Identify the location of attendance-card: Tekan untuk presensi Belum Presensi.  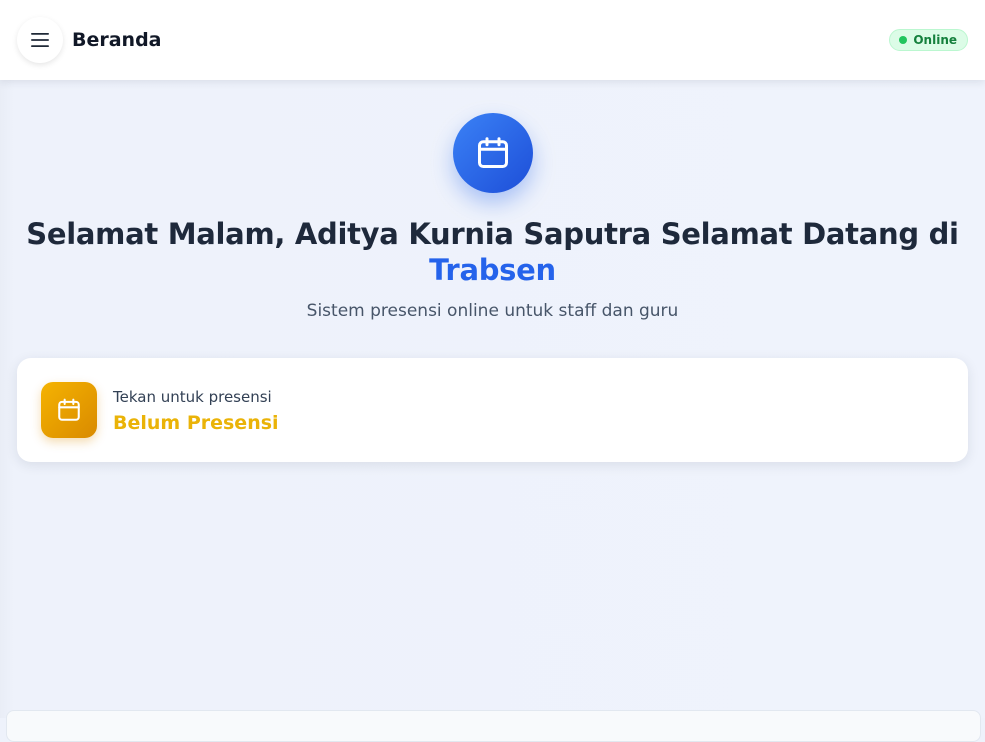
(492, 410).